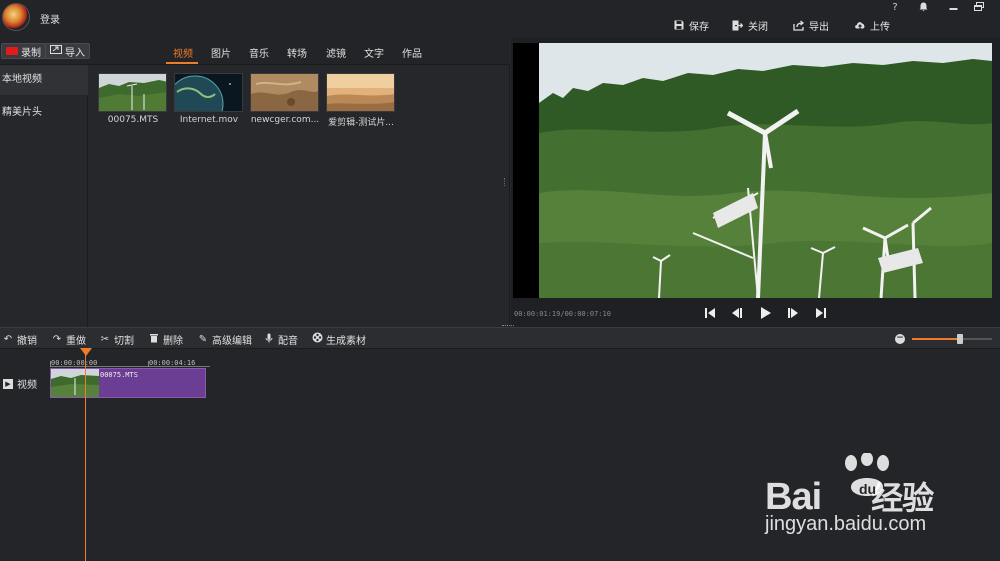 Image resolution: width=1000 pixels, height=561 pixels. What do you see at coordinates (203, 339) in the screenshot?
I see `pencil-icon: ✎` at bounding box center [203, 339].